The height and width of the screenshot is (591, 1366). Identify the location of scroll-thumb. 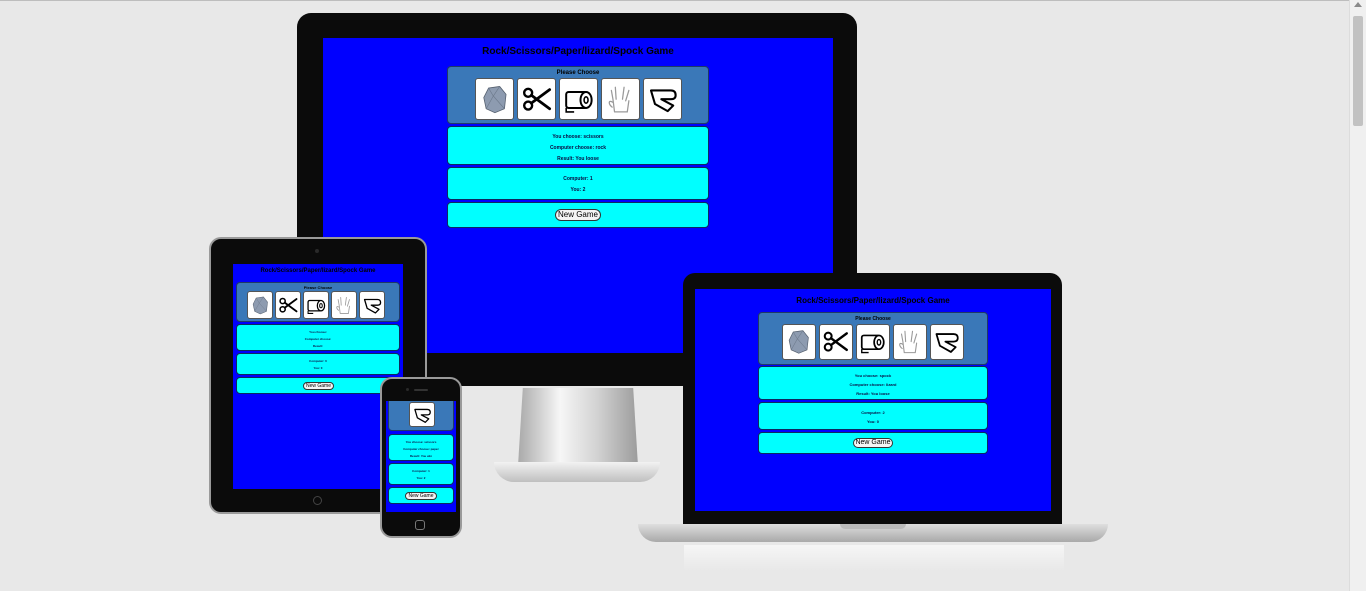
(1358, 71).